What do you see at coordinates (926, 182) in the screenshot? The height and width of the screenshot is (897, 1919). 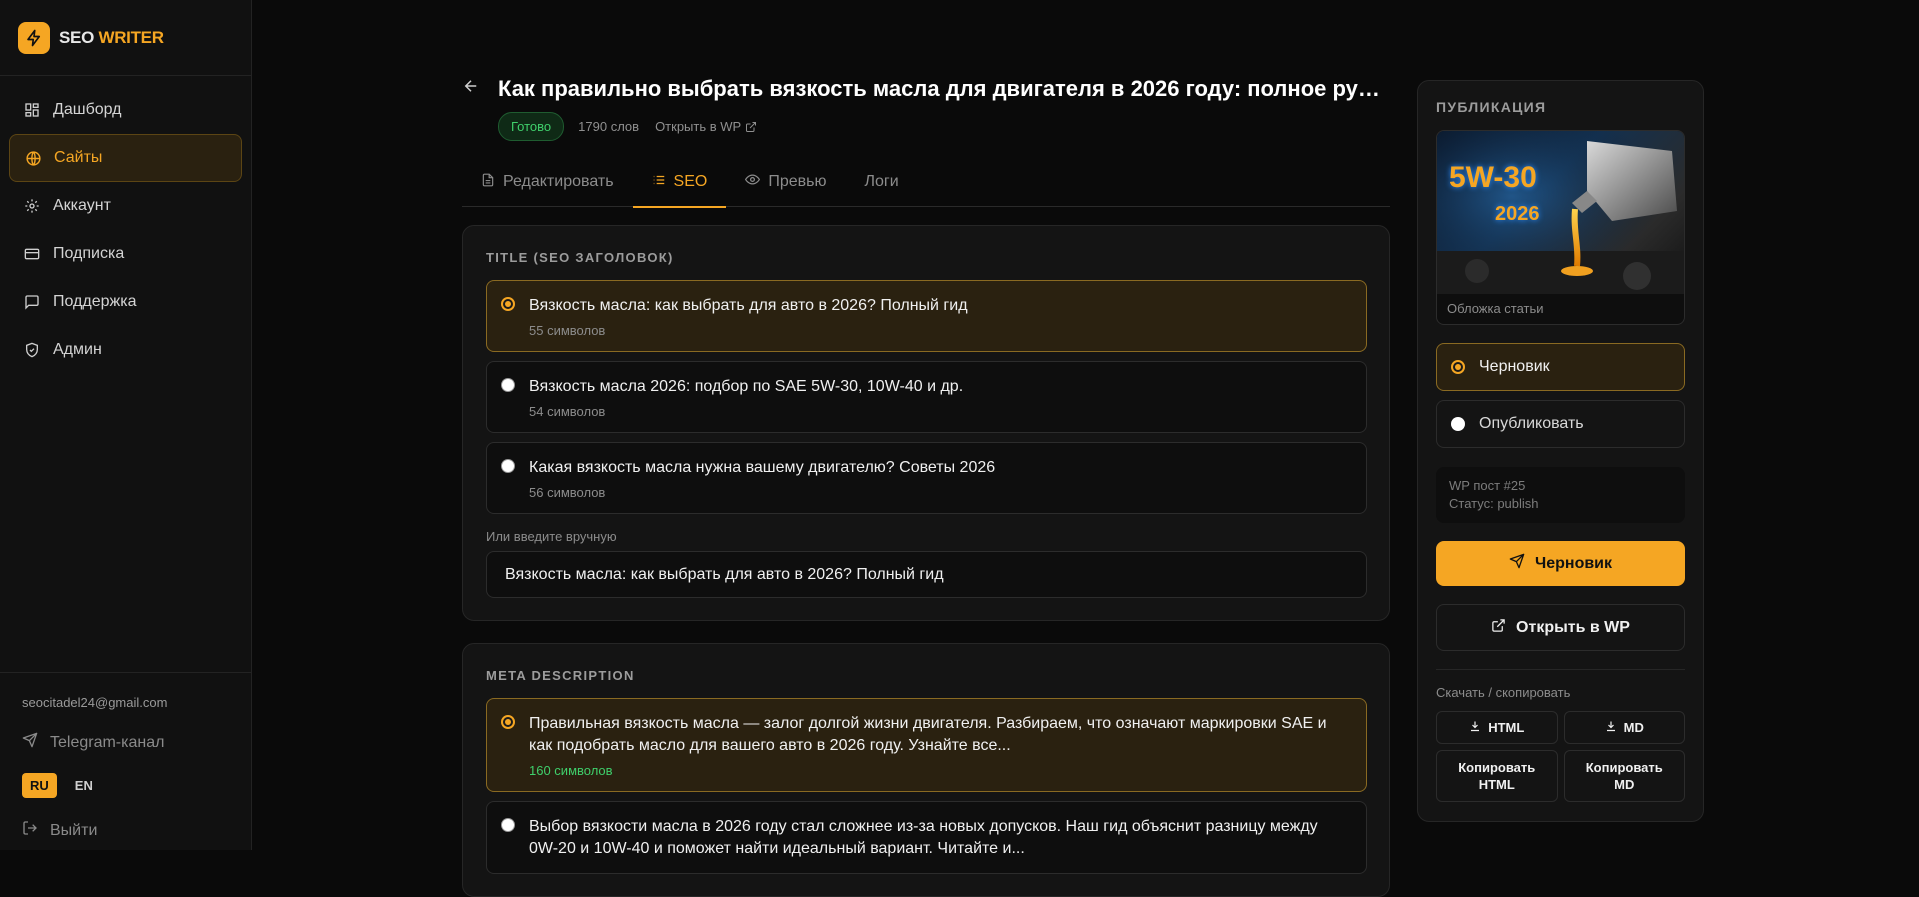 I see `tab-bar: Редактировать SEO Превью Логи` at bounding box center [926, 182].